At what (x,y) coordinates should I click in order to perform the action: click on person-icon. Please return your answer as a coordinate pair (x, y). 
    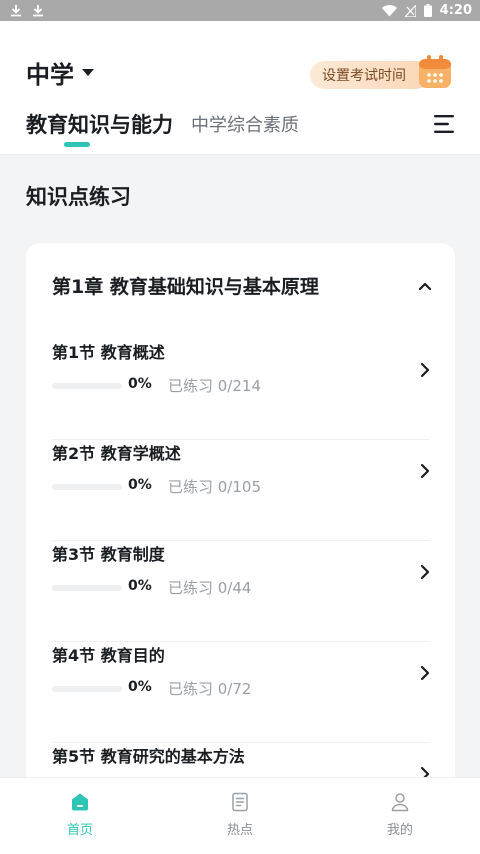
    Looking at the image, I should click on (400, 802).